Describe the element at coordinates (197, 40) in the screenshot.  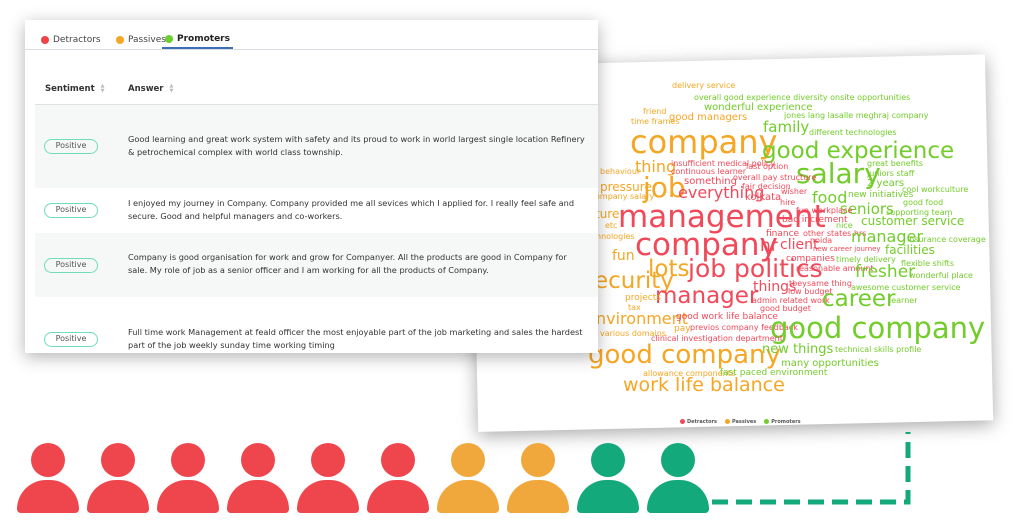
I see `tab-promoters: Promoters` at that location.